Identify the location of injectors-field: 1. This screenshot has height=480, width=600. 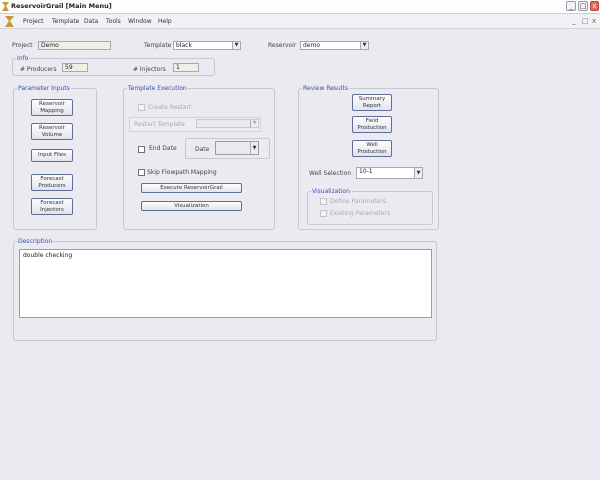
(186, 67).